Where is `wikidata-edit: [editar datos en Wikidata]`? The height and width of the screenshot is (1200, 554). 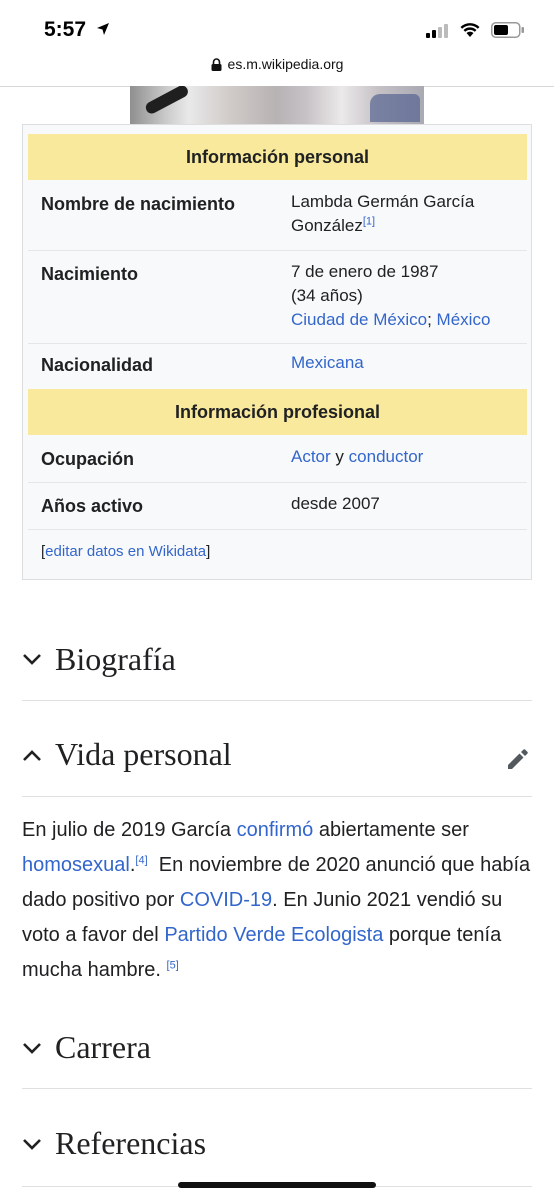 wikidata-edit: [editar datos en Wikidata] is located at coordinates (125, 551).